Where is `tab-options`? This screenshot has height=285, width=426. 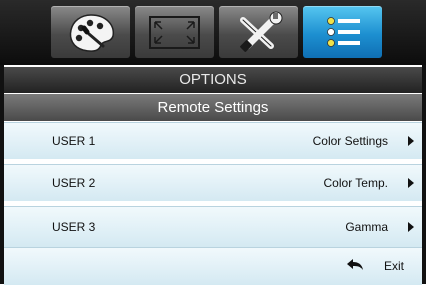 tab-options is located at coordinates (342, 32).